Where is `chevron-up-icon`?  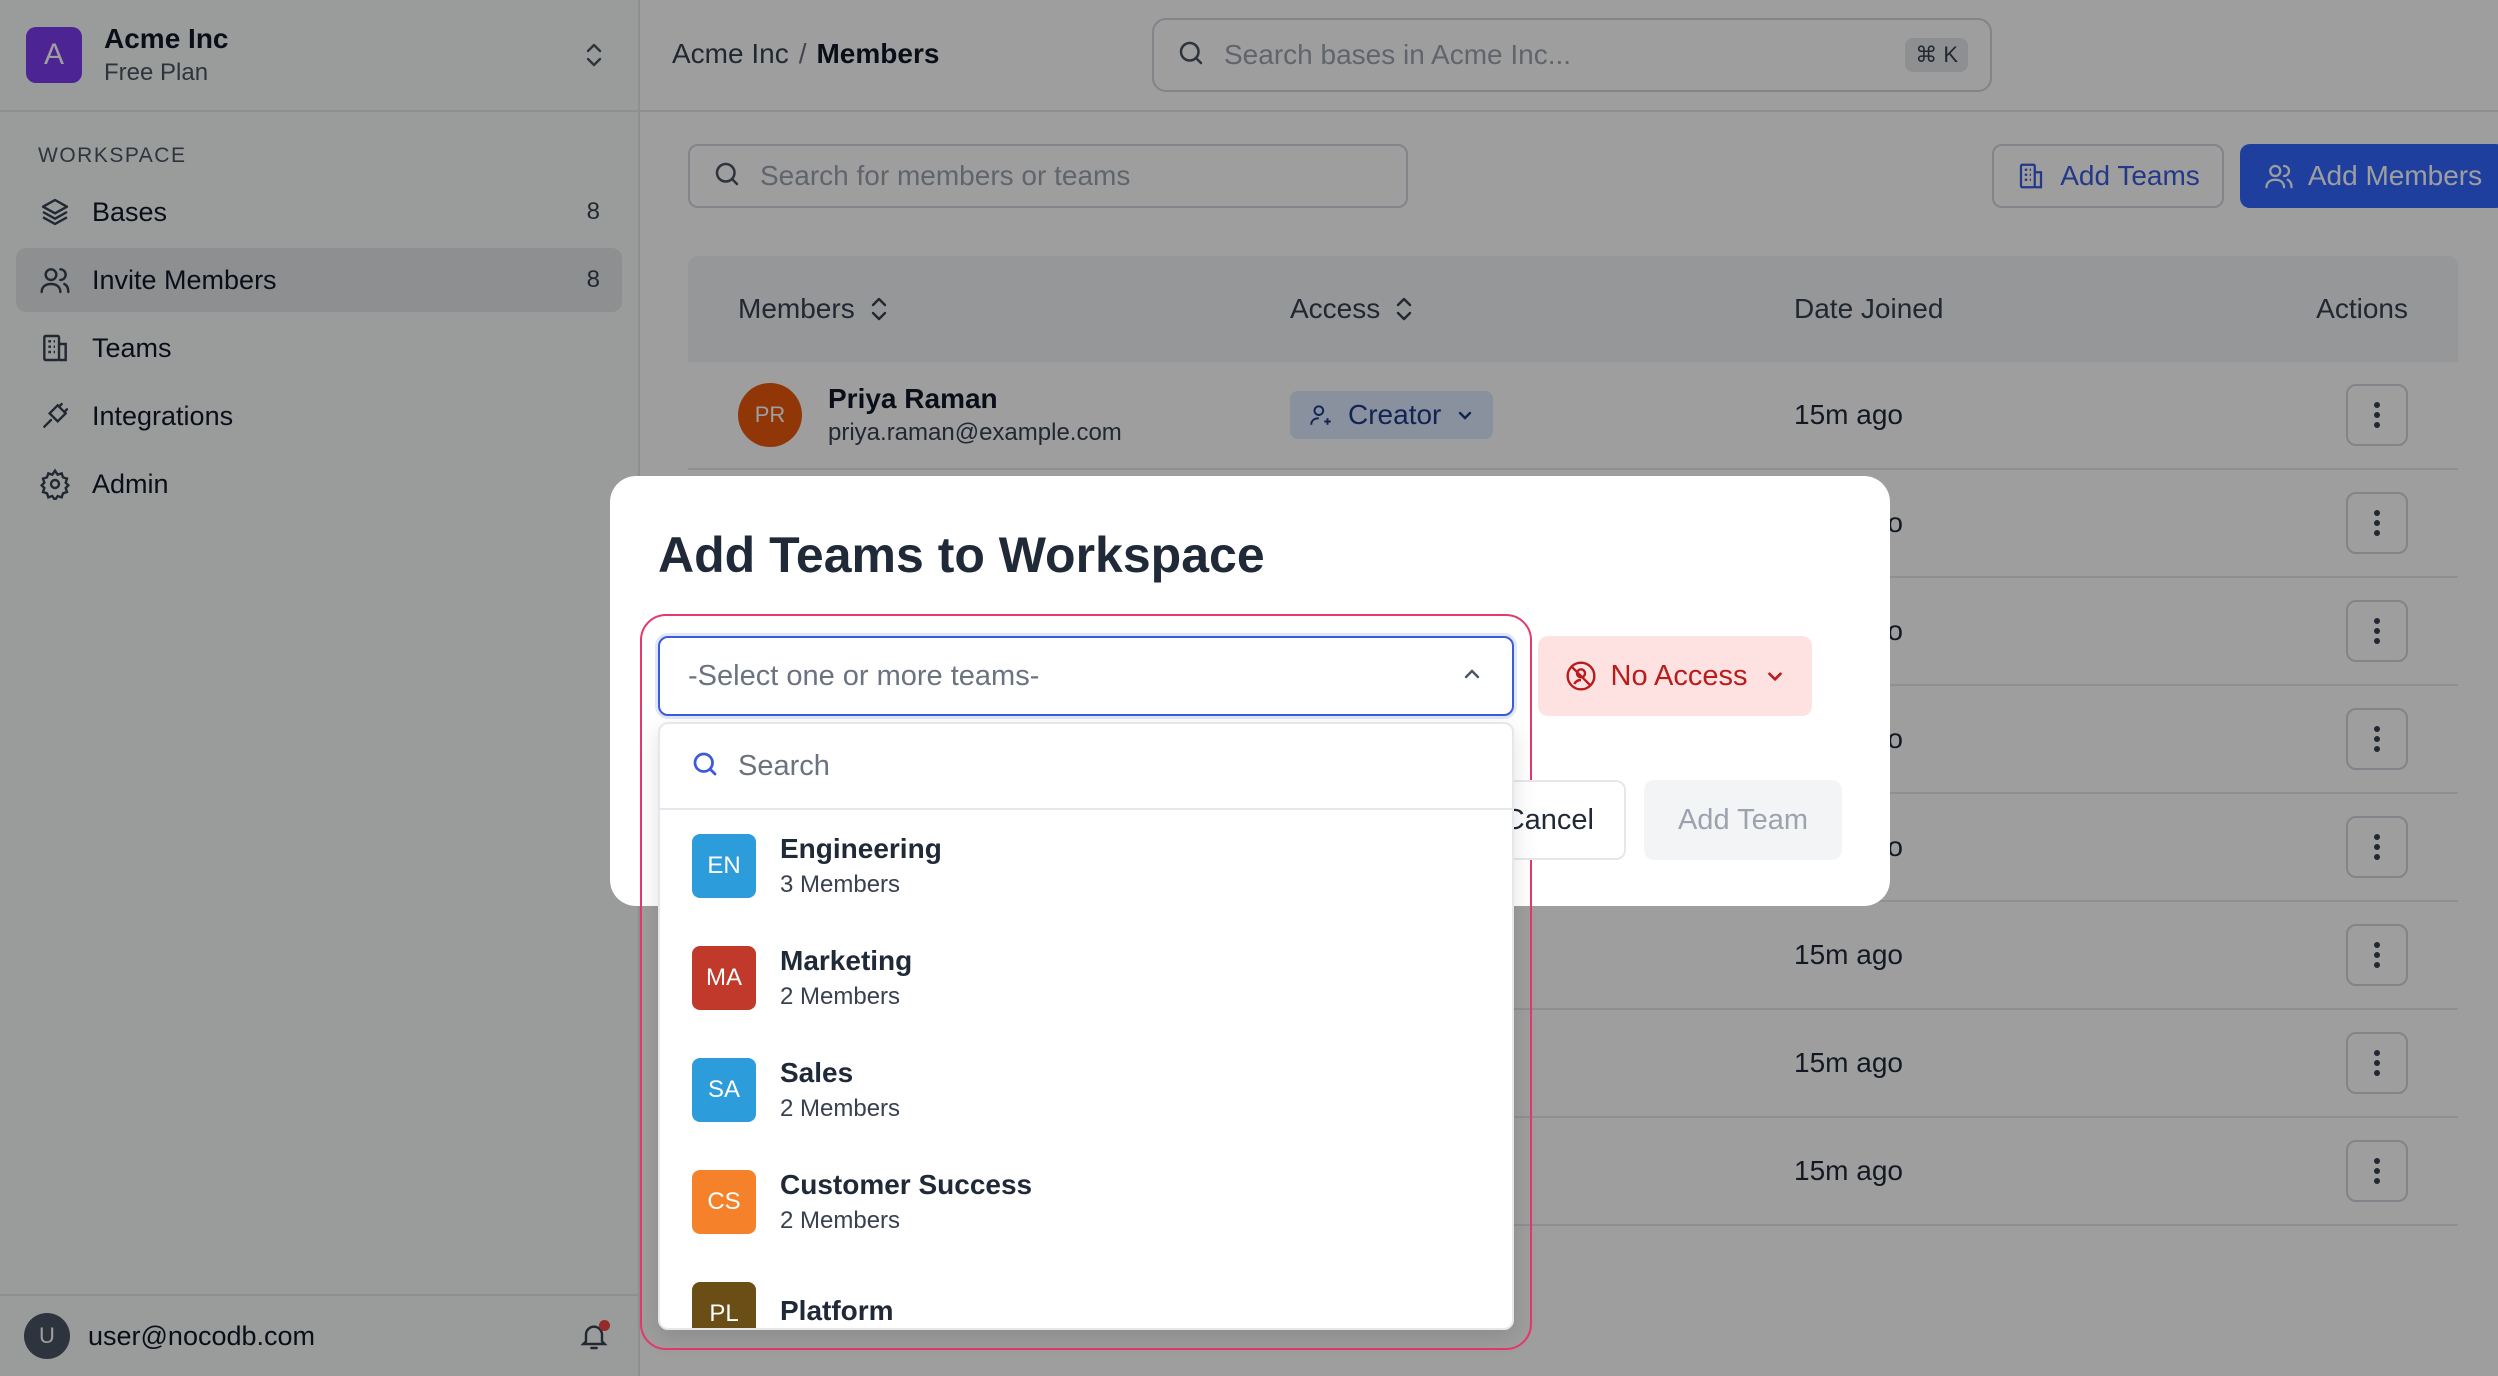 chevron-up-icon is located at coordinates (1472, 676).